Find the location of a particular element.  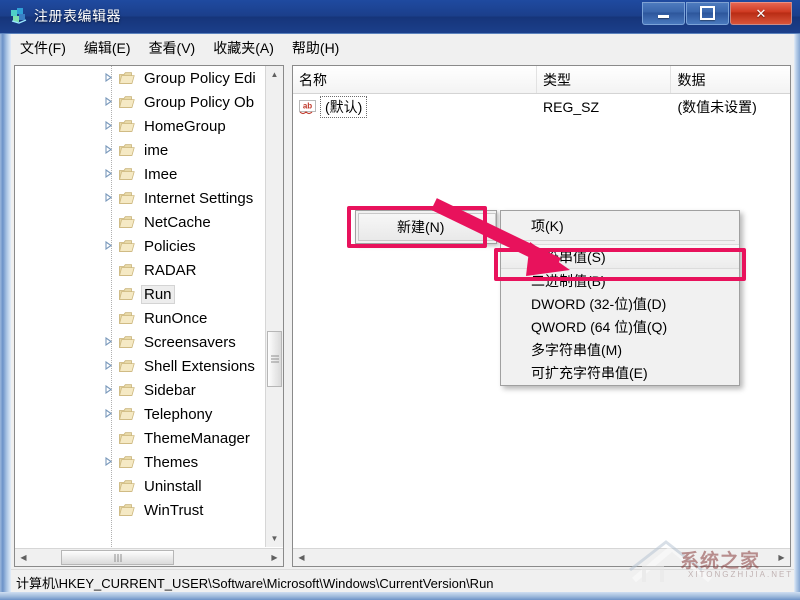

tree-item-label: Telephony is located at coordinates (178, 414).